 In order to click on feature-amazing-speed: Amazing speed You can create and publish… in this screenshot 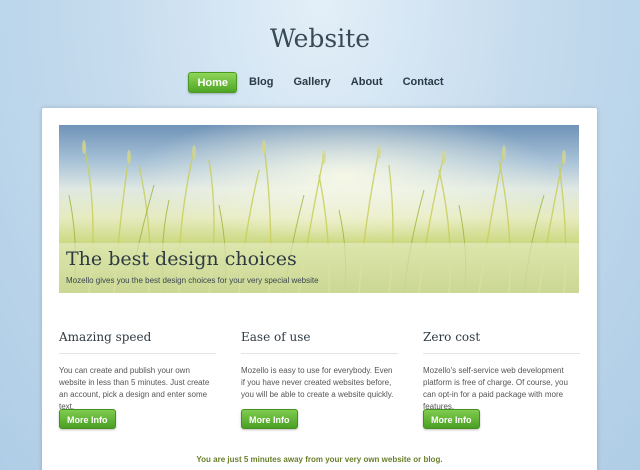, I will do `click(137, 379)`.